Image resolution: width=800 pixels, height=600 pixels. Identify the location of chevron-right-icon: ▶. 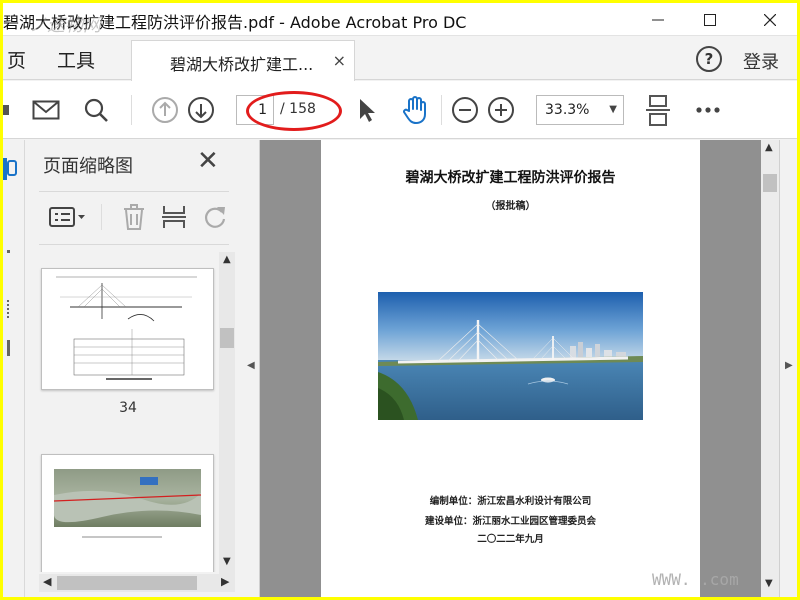
(789, 365).